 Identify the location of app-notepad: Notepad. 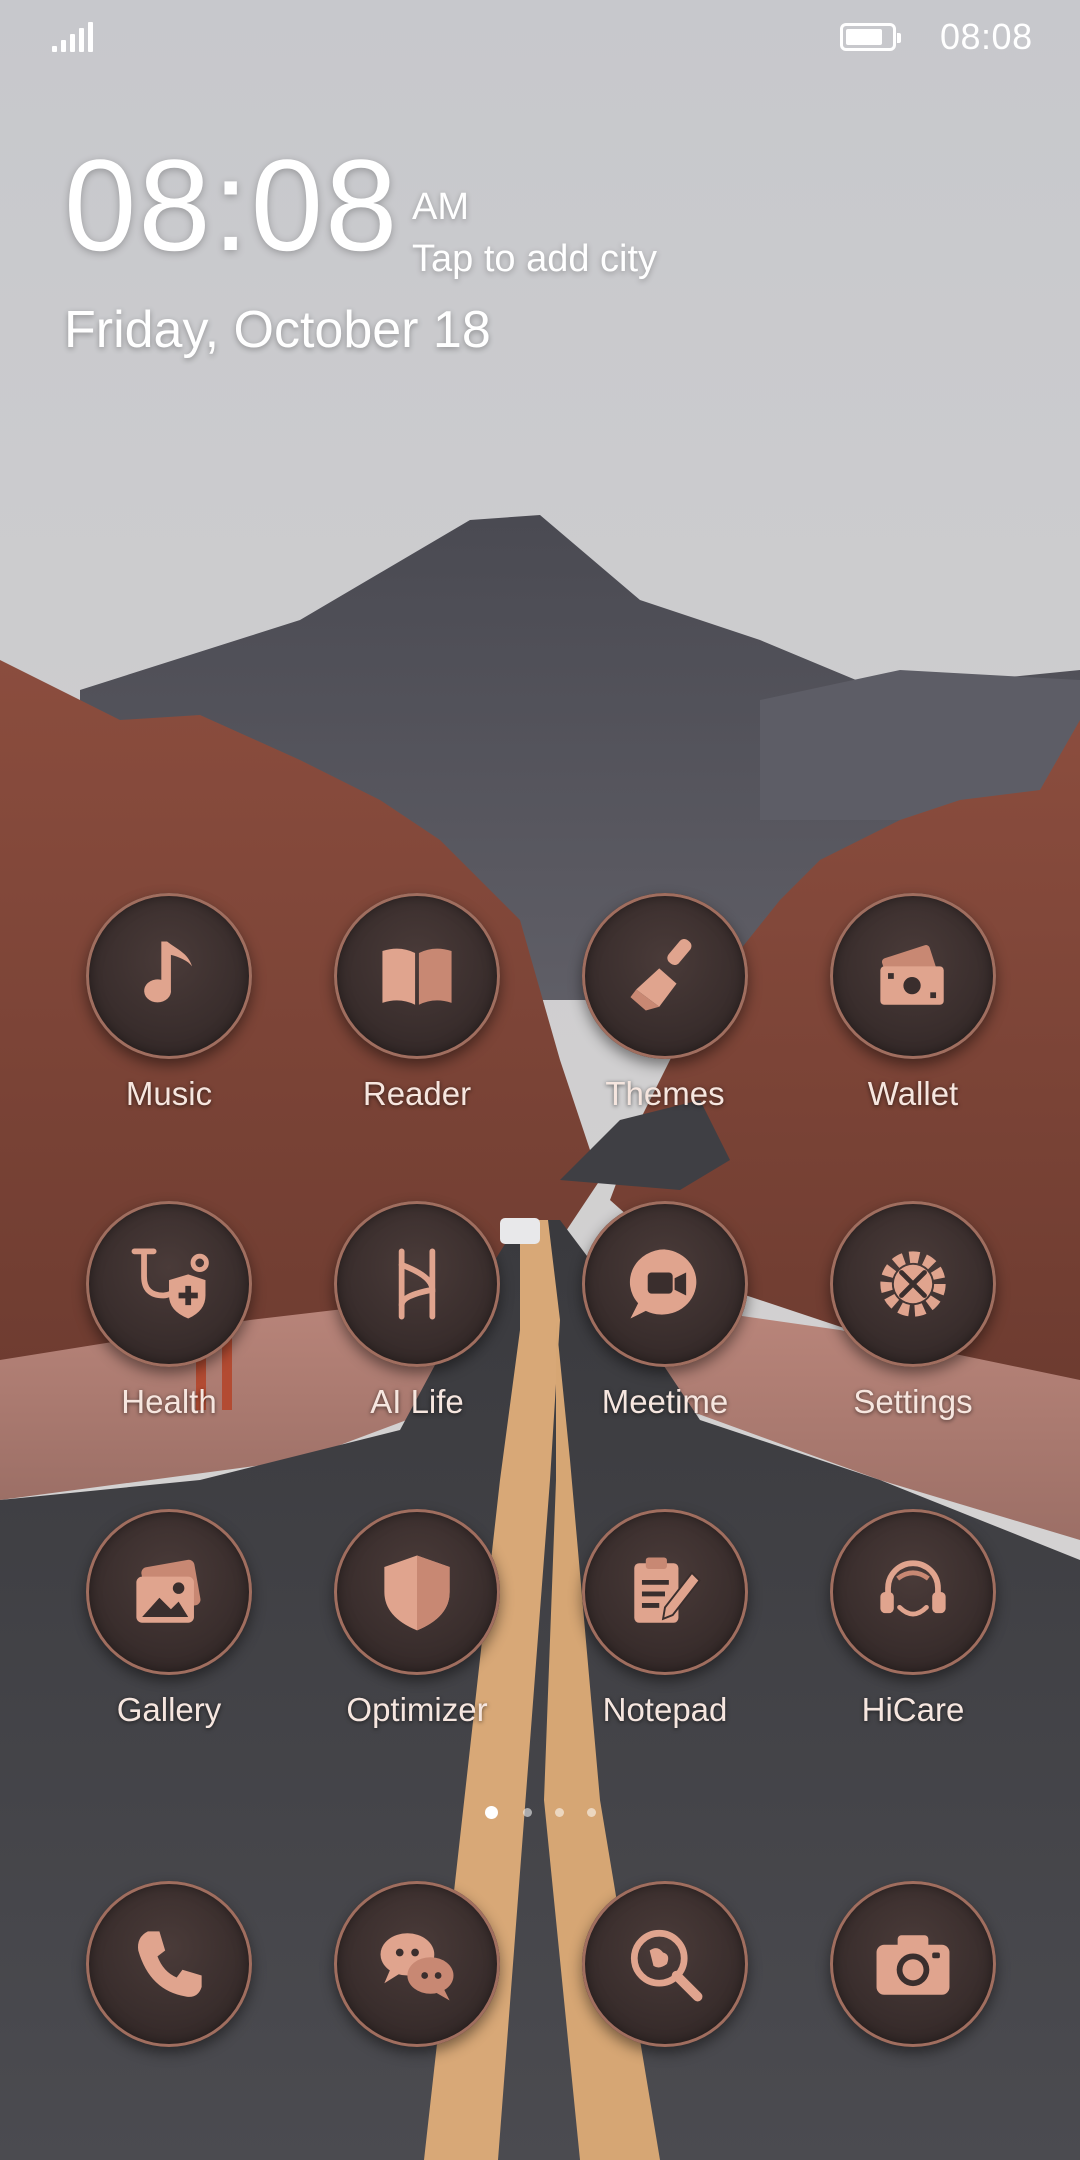
(665, 1654).